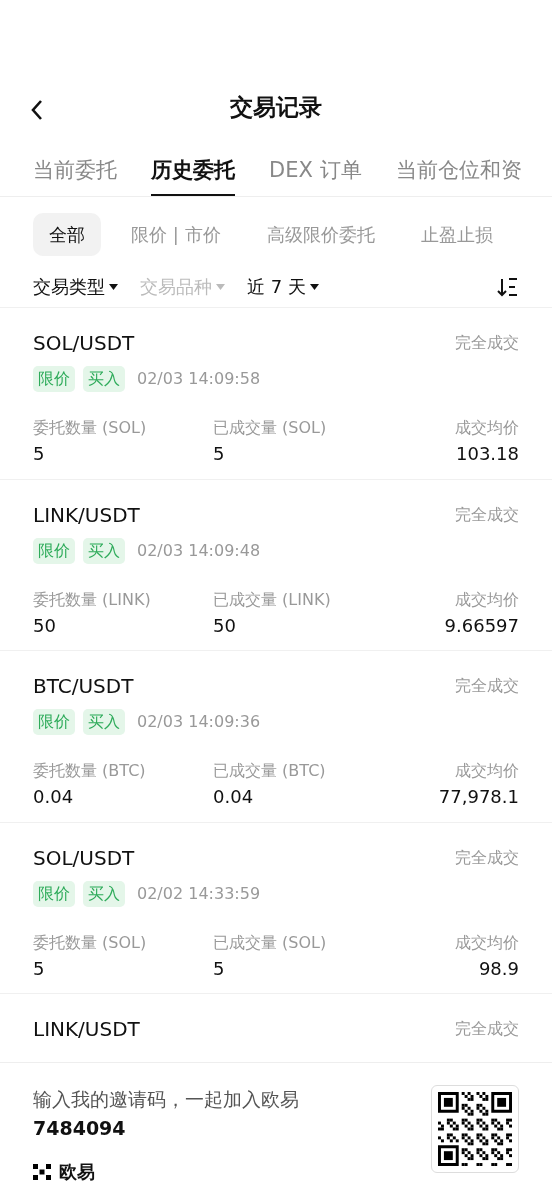 This screenshot has width=552, height=1200. What do you see at coordinates (270, 771) in the screenshot?
I see `field-label: 已成交量 (BTC)` at bounding box center [270, 771].